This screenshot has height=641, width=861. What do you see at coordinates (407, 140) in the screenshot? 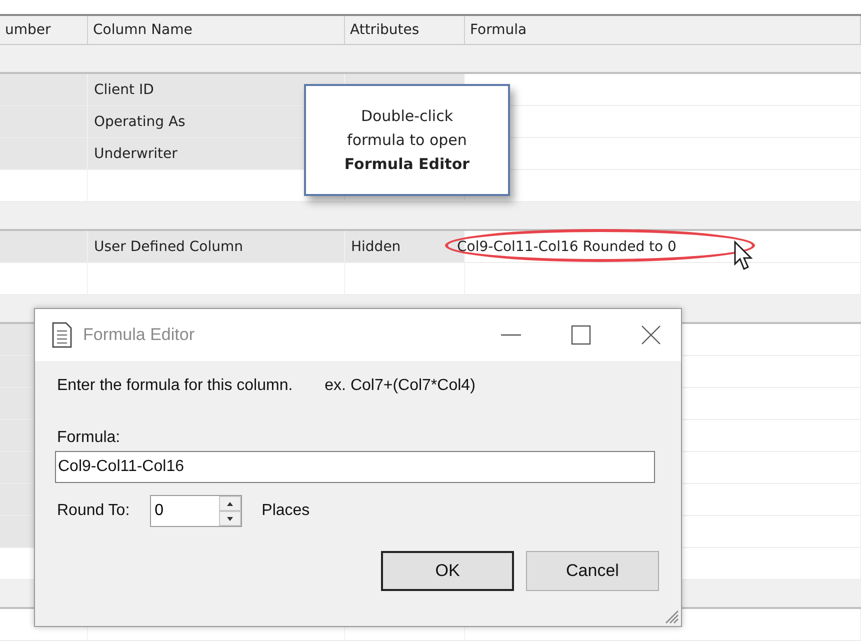
I see `callout-text: Double-click formula to open Formula Editor` at bounding box center [407, 140].